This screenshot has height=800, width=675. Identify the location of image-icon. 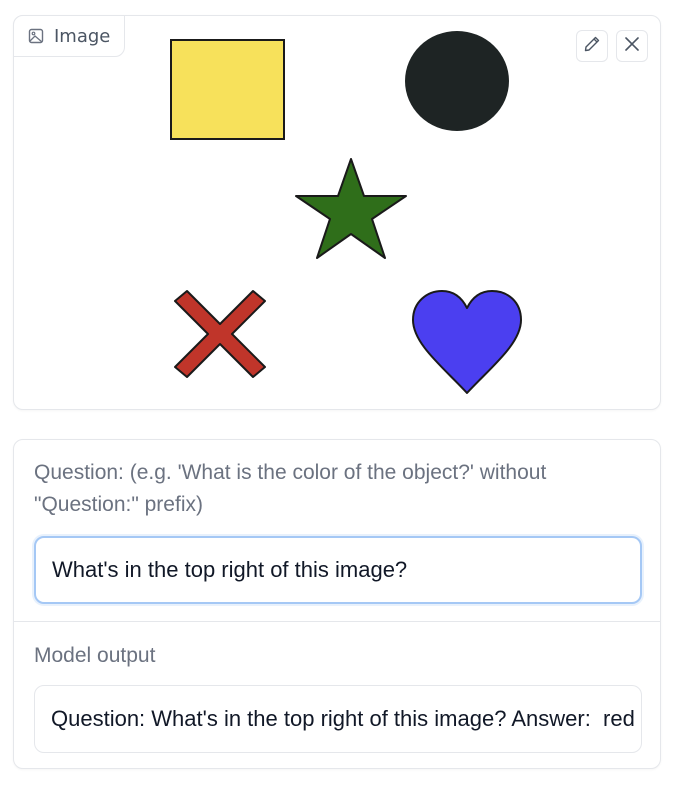
(36, 36).